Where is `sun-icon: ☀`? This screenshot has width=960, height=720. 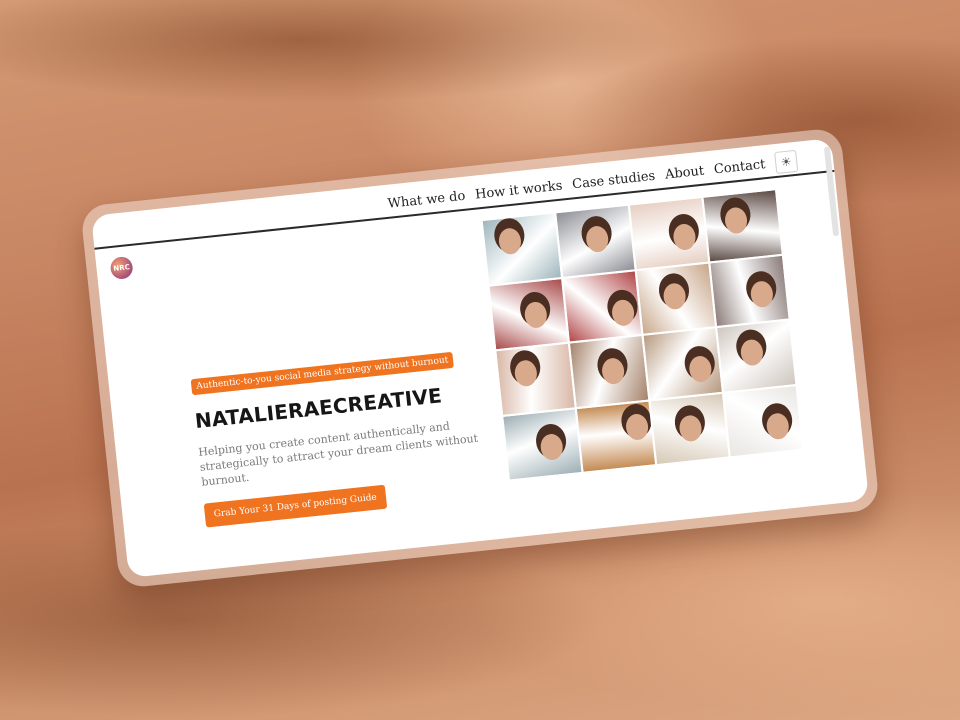
sun-icon: ☀ is located at coordinates (786, 162).